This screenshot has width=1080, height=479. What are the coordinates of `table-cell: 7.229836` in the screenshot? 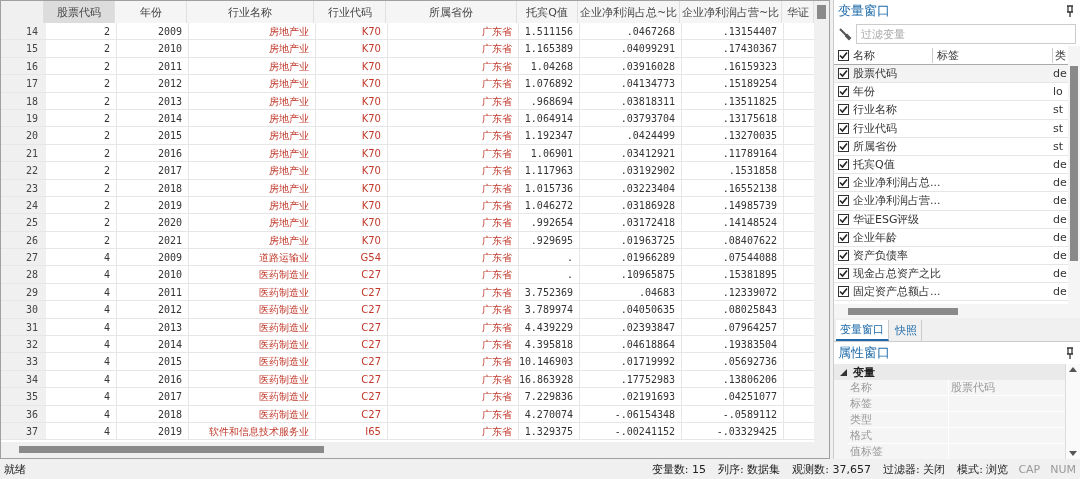 It's located at (549, 397).